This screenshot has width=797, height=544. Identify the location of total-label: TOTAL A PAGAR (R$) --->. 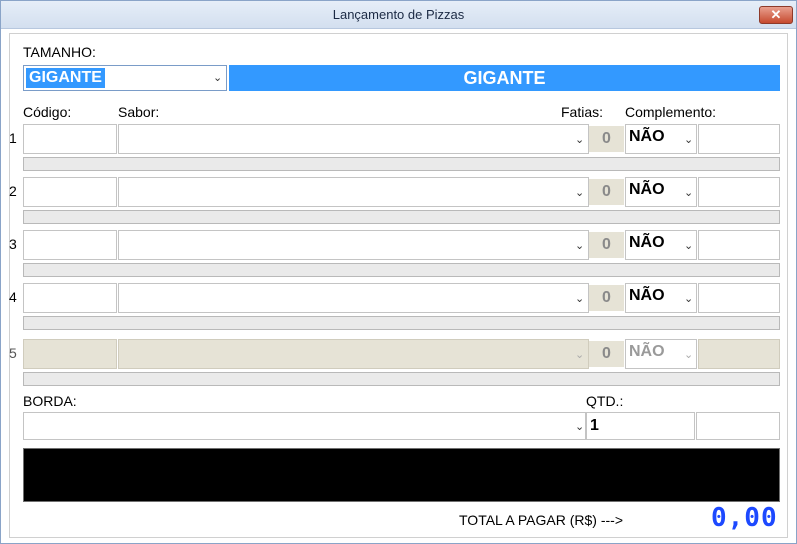
(541, 520).